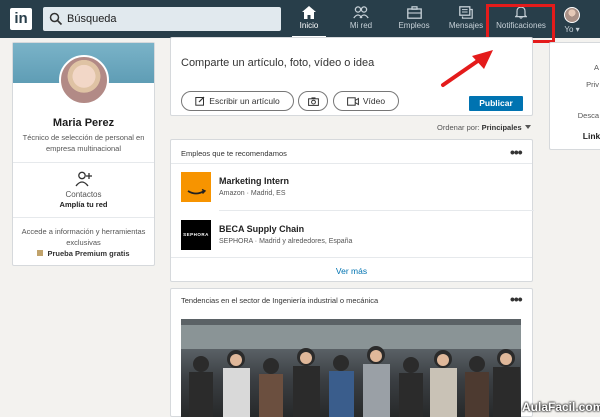 This screenshot has height=417, width=600. What do you see at coordinates (162, 19) in the screenshot?
I see `search-input: Búsqueda` at bounding box center [162, 19].